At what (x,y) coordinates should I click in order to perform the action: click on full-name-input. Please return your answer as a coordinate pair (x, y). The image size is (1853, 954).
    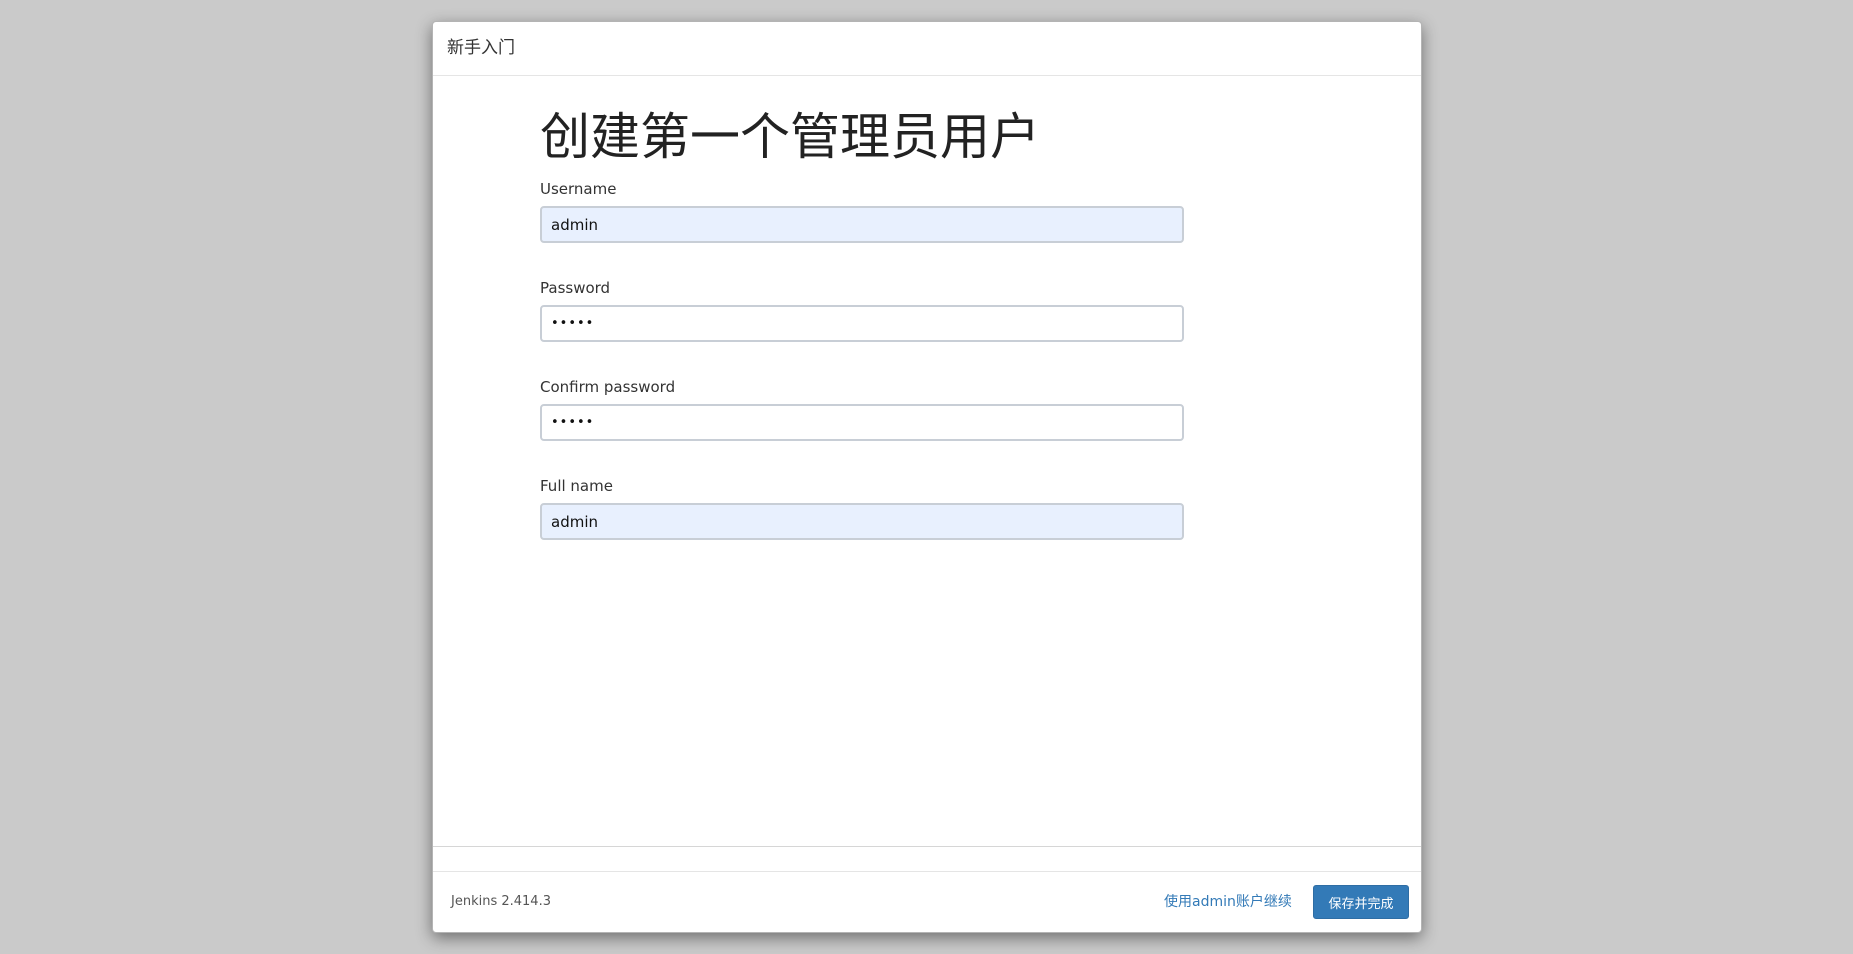
    Looking at the image, I should click on (862, 521).